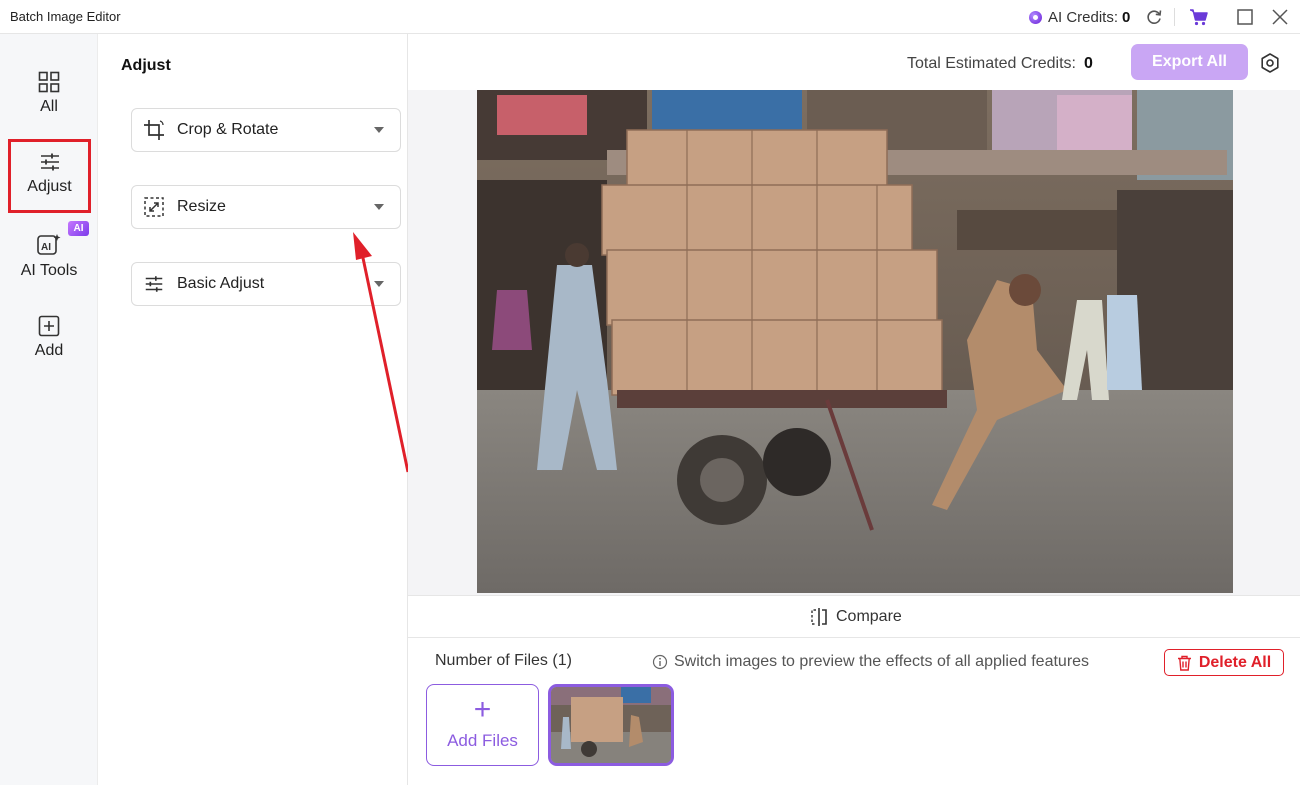  I want to click on ai-tools-icon: AI, so click(49, 244).